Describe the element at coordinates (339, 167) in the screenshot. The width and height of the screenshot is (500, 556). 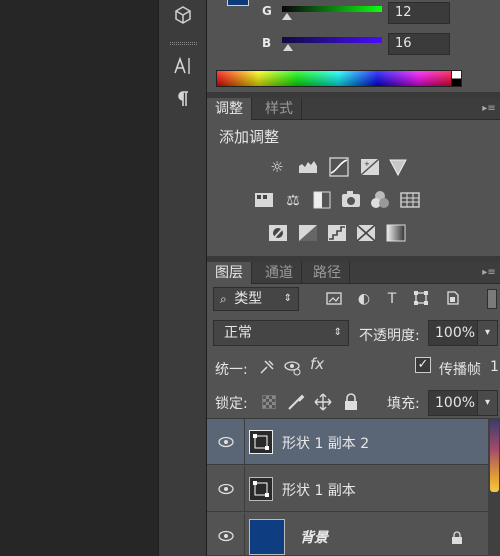
I see `curves-icon` at that location.